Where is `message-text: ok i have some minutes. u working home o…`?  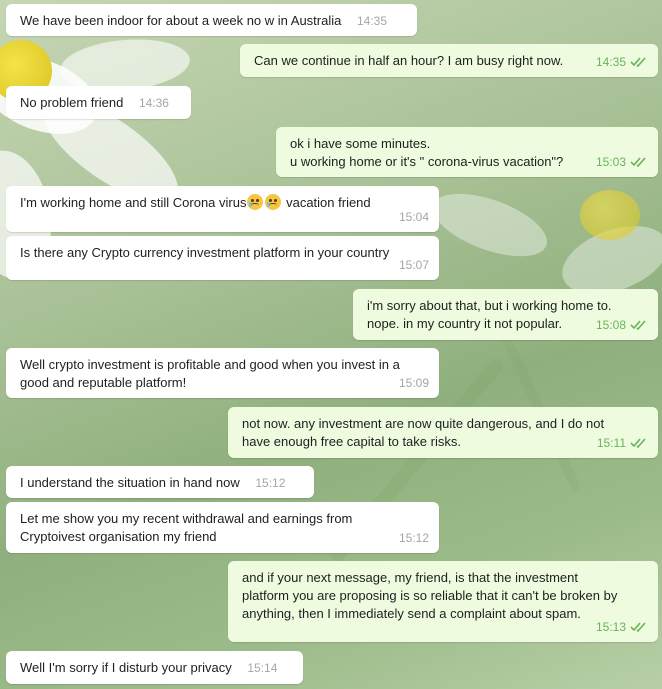 message-text: ok i have some minutes. u working home o… is located at coordinates (427, 152).